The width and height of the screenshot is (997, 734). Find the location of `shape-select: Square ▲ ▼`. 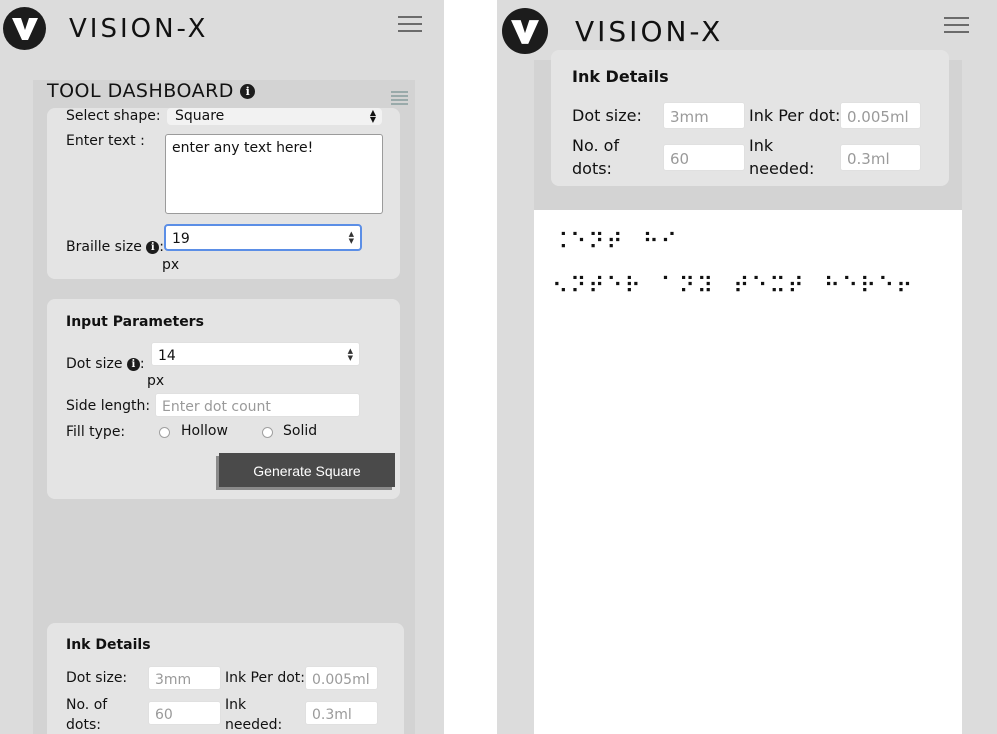

shape-select: Square ▲ ▼ is located at coordinates (274, 116).